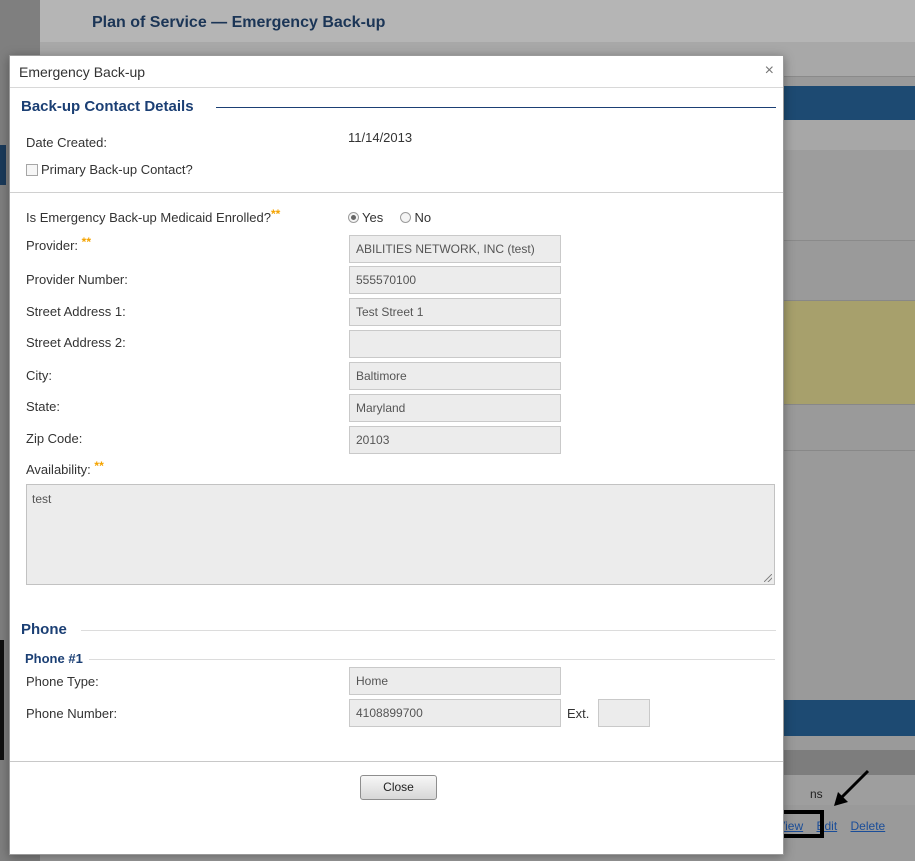 The width and height of the screenshot is (915, 861). What do you see at coordinates (400, 658) in the screenshot?
I see `phone-1-legend: Phone #1` at bounding box center [400, 658].